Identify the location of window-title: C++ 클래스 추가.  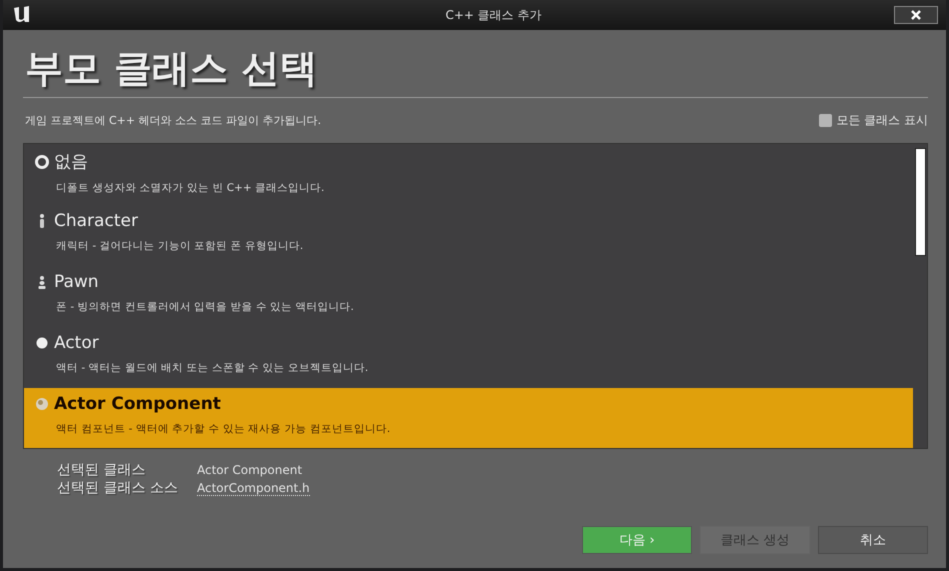
(493, 15).